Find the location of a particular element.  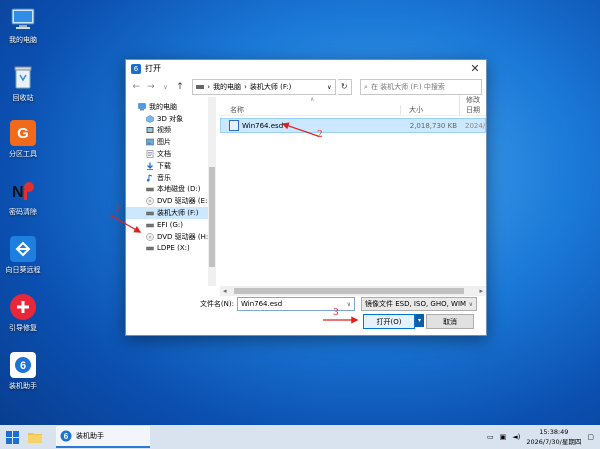

nav-item-video: 视频 is located at coordinates (167, 131).